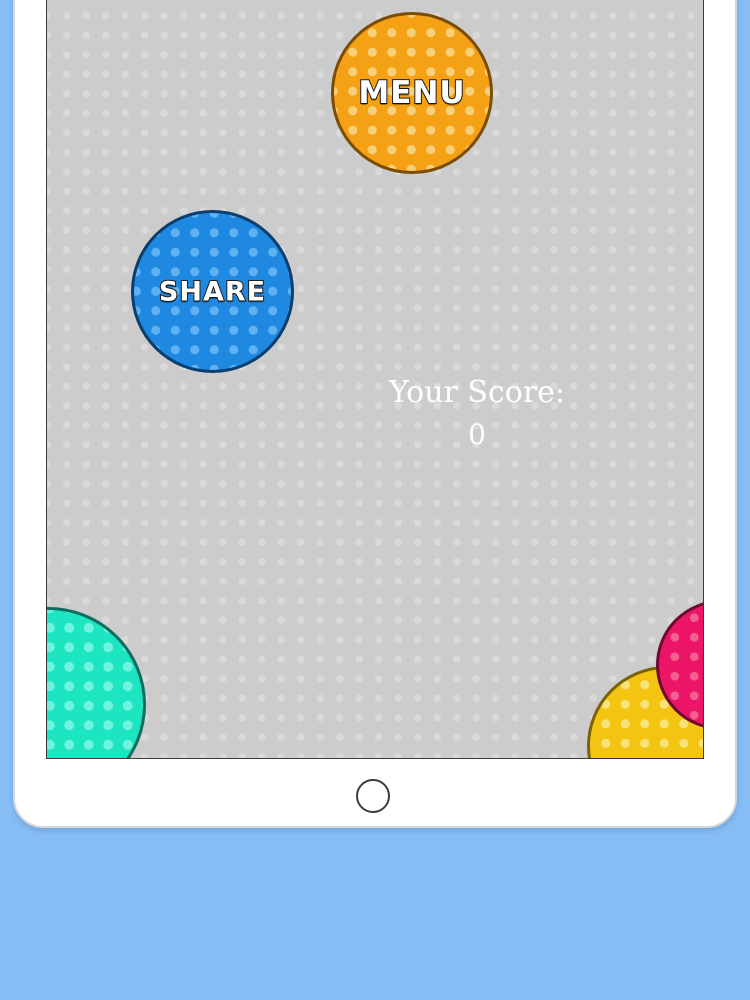  What do you see at coordinates (373, 796) in the screenshot?
I see `home-button` at bounding box center [373, 796].